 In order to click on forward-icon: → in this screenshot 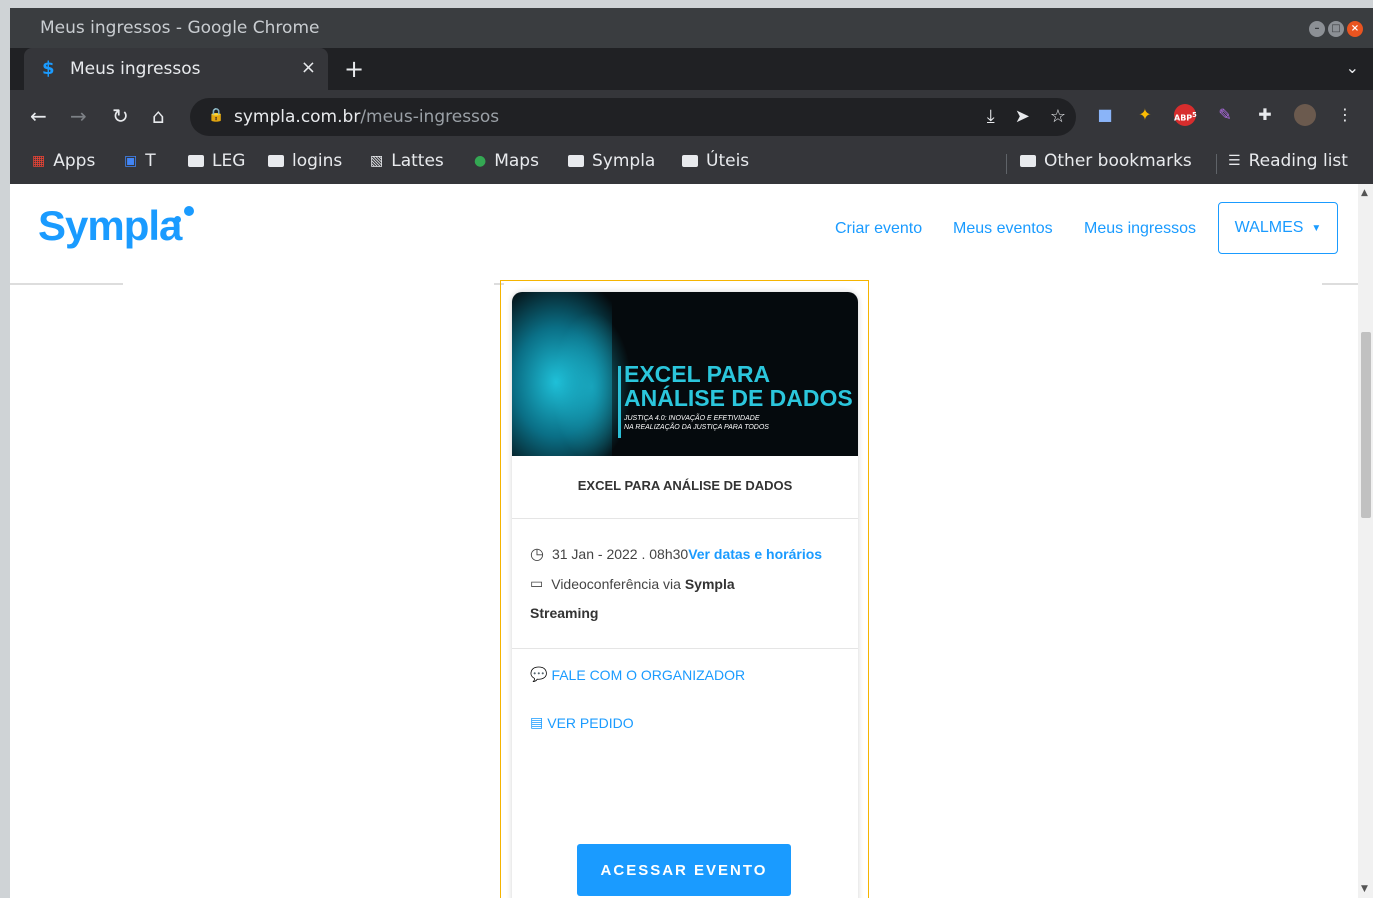, I will do `click(78, 116)`.